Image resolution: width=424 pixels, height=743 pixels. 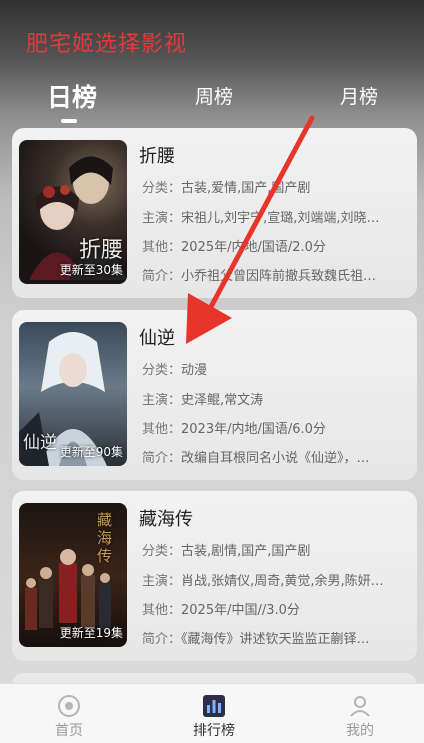 I want to click on item-title: 藏海传, so click(x=166, y=518).